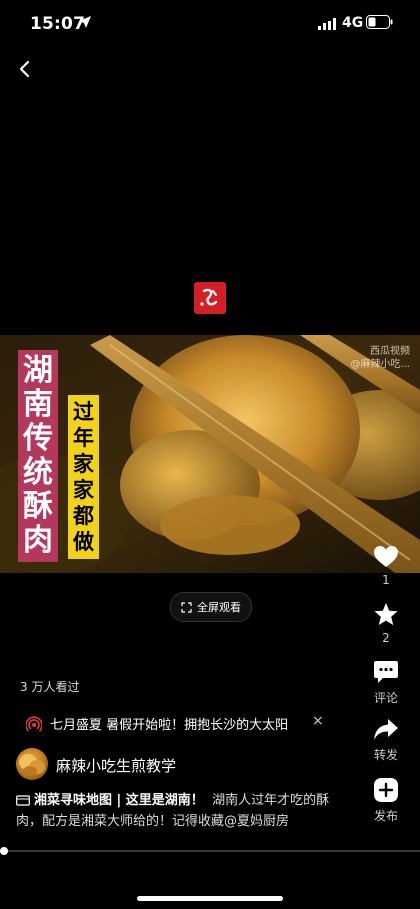 The width and height of the screenshot is (420, 909). I want to click on favorite-button: 2, so click(386, 623).